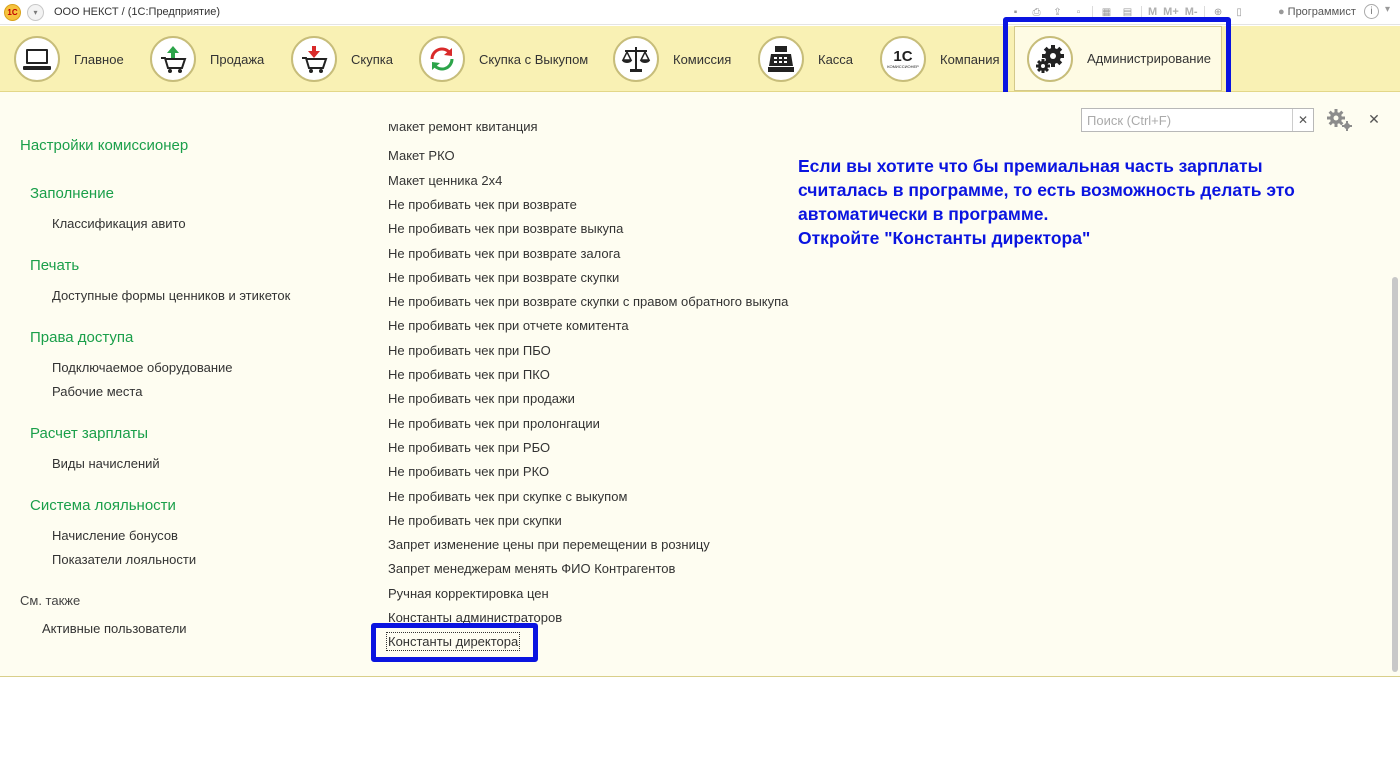  Describe the element at coordinates (237, 59) in the screenshot. I see `section-label: Продажа` at that location.